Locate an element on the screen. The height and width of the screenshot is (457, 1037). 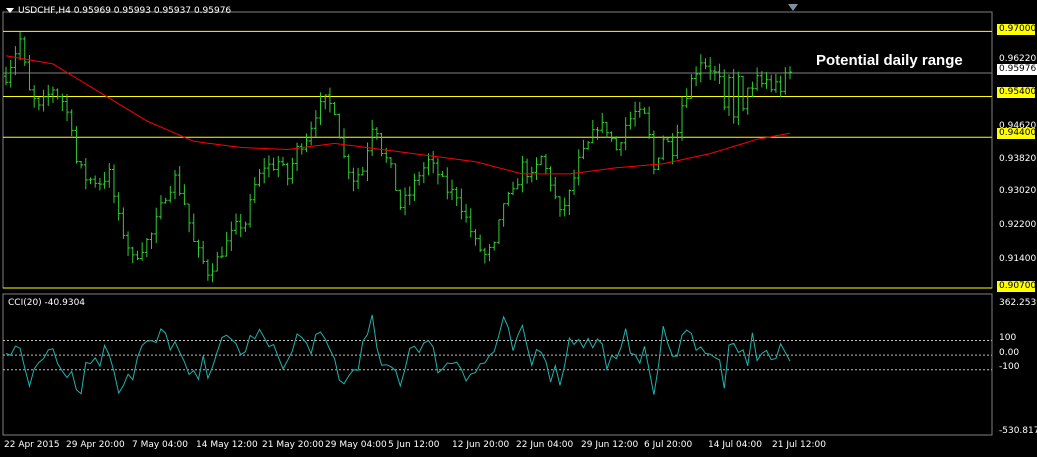
price-axis-label: 0.93020 is located at coordinates (1018, 191).